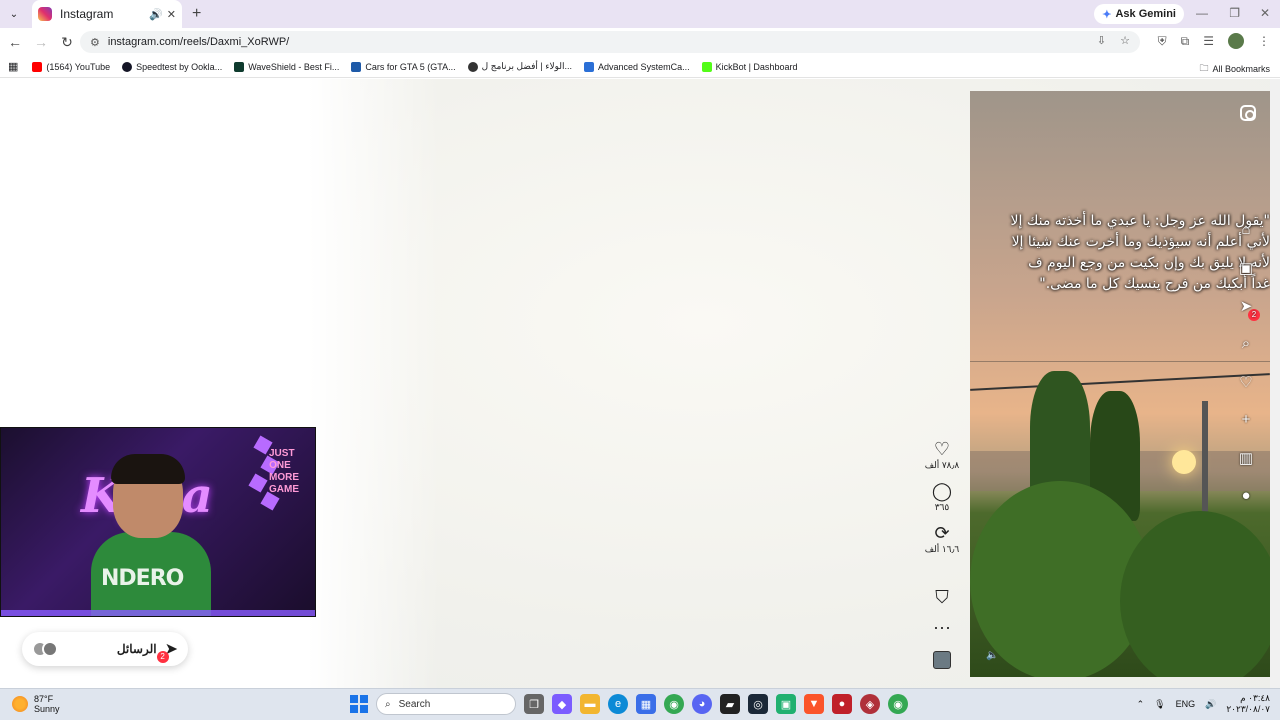  What do you see at coordinates (1248, 709) in the screenshot?
I see `date: ٢٠٢٣/٠٨/٠٧` at bounding box center [1248, 709].